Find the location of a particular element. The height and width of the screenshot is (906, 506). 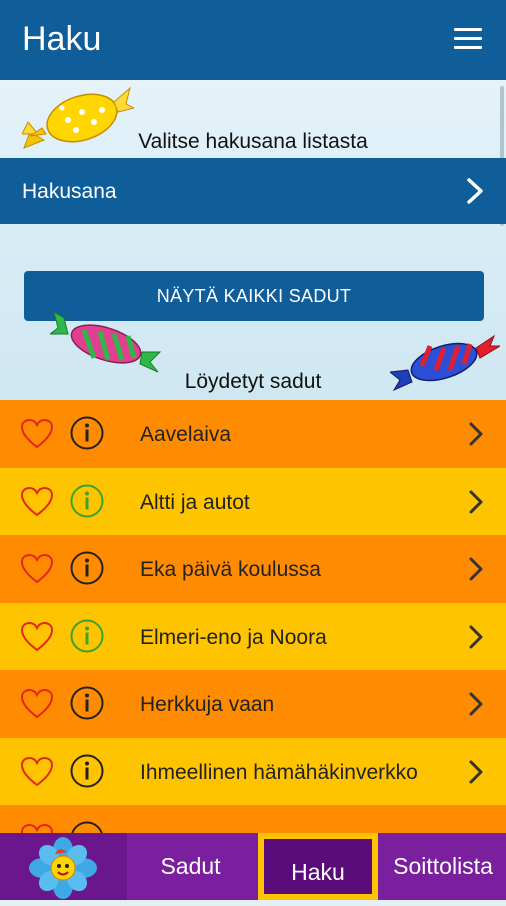

story-title: Eka päivä koulussa is located at coordinates (230, 569).